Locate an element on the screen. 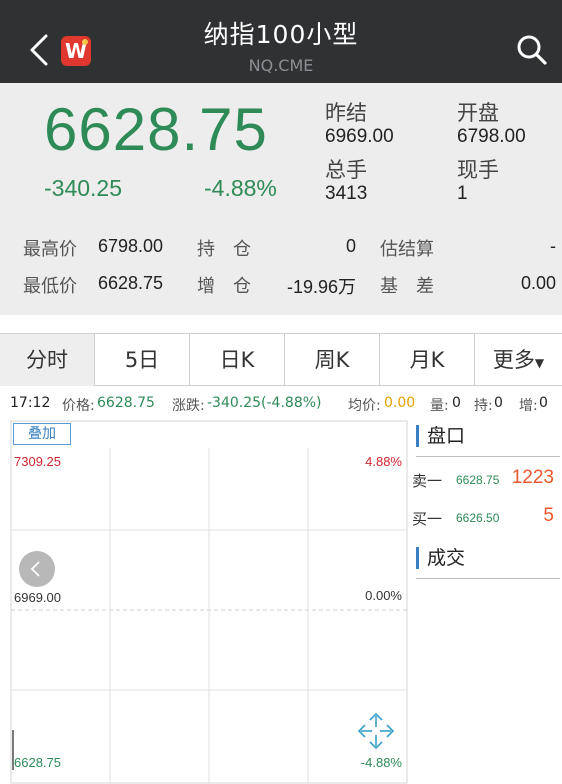 This screenshot has height=784, width=562. bid-label: 买一 is located at coordinates (427, 519).